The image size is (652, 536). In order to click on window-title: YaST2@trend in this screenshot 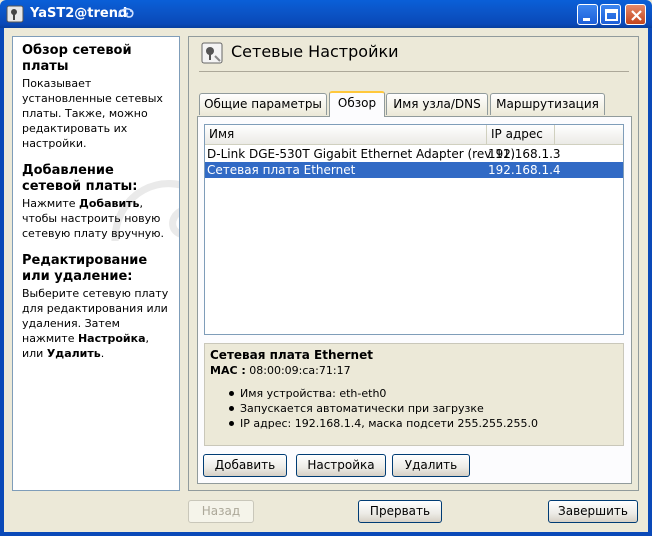, I will do `click(79, 13)`.